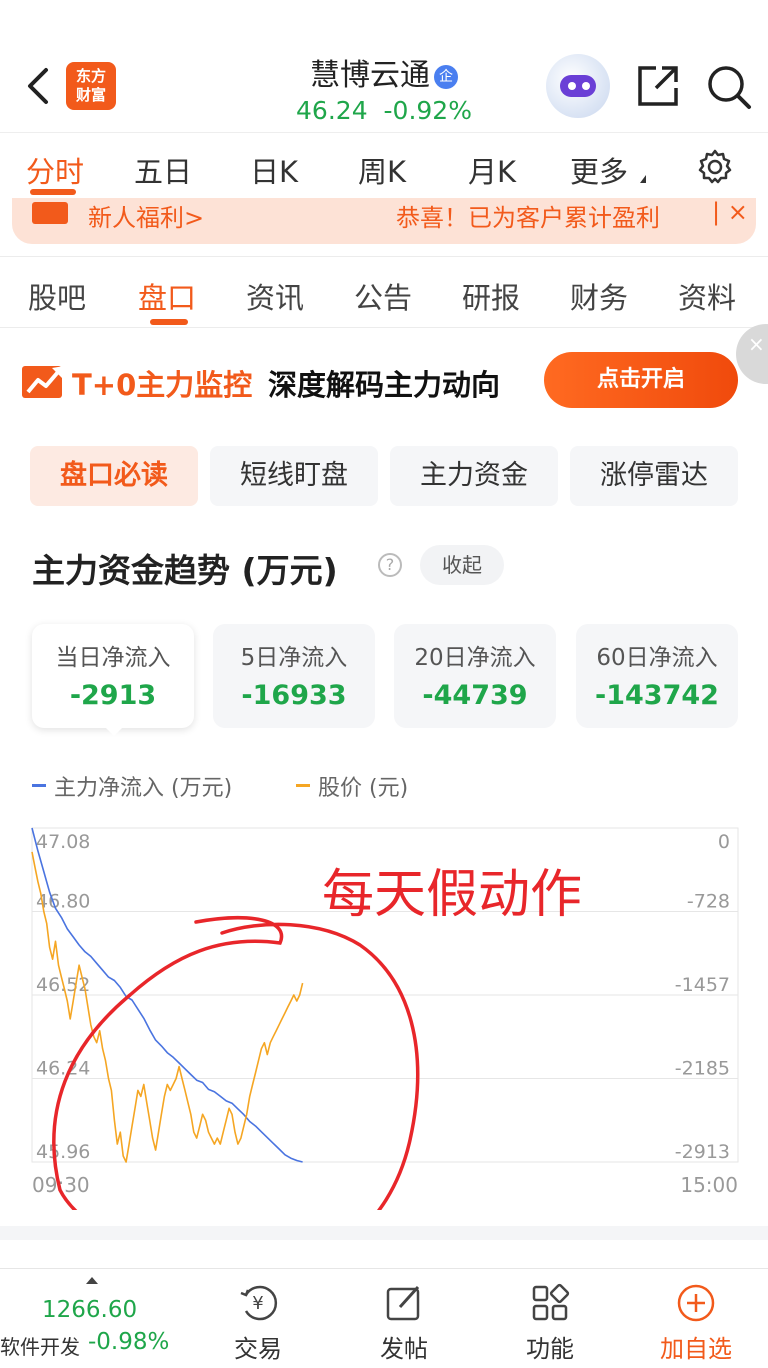 Image resolution: width=768 pixels, height=1368 pixels. Describe the element at coordinates (658, 86) in the screenshot. I see `share-icon` at that location.